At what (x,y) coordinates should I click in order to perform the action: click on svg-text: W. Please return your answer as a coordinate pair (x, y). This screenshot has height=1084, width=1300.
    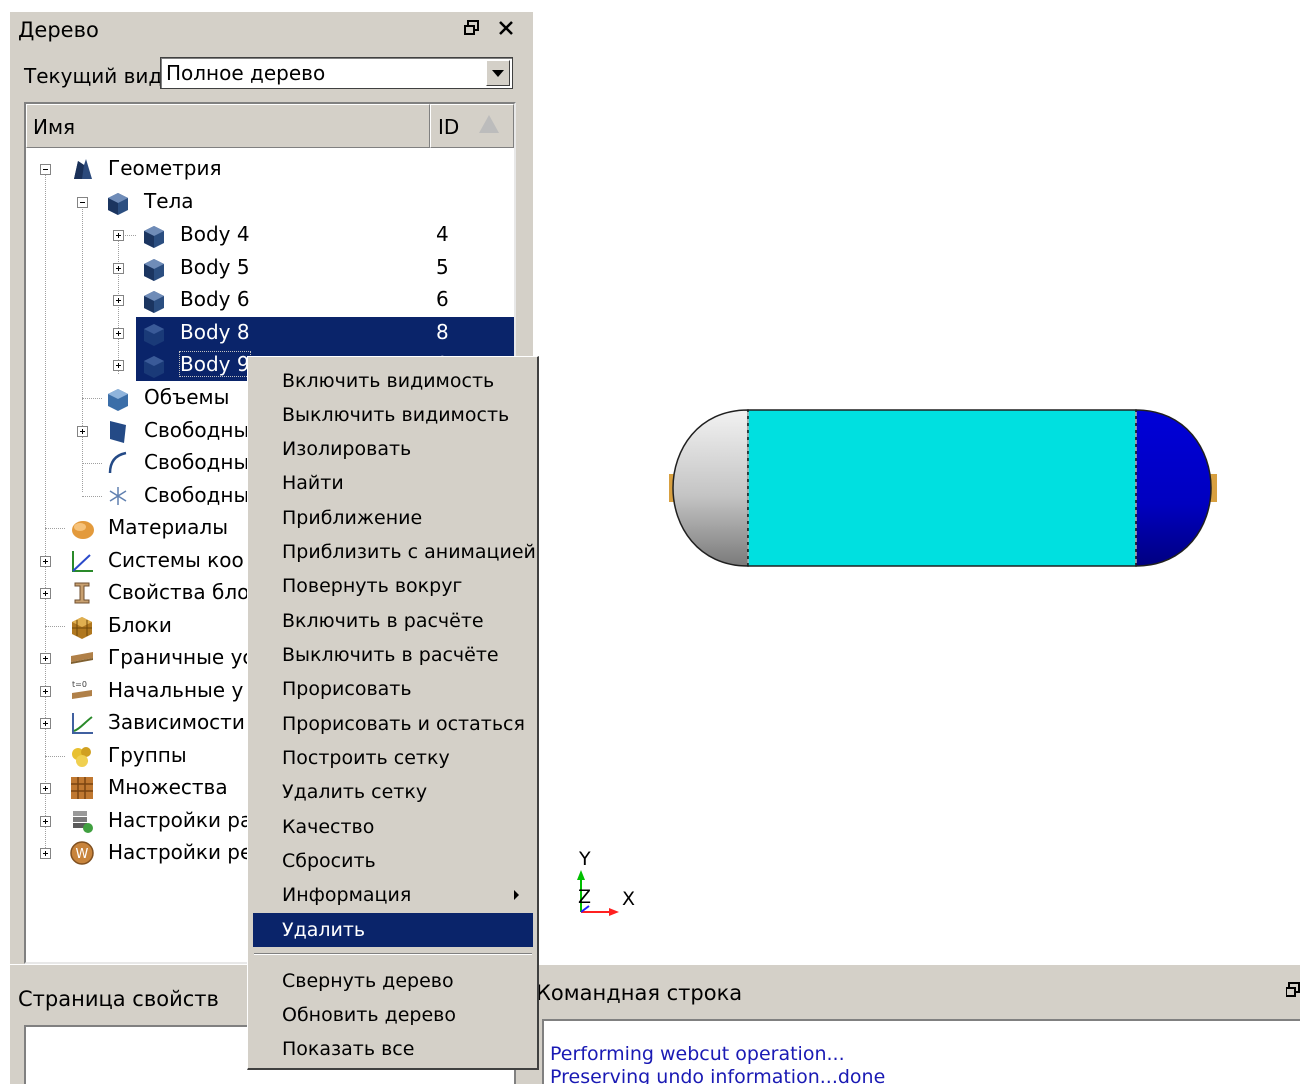
    Looking at the image, I should click on (82, 854).